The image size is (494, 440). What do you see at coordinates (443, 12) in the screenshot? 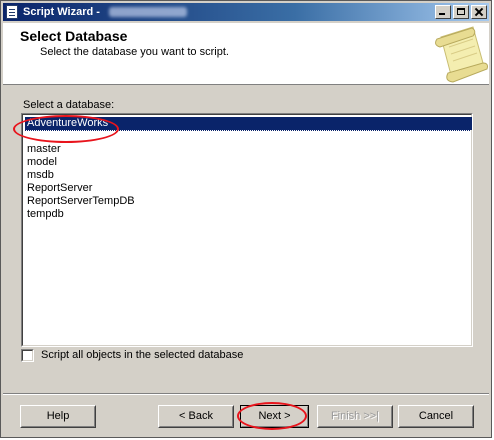
I see `minimize-button` at bounding box center [443, 12].